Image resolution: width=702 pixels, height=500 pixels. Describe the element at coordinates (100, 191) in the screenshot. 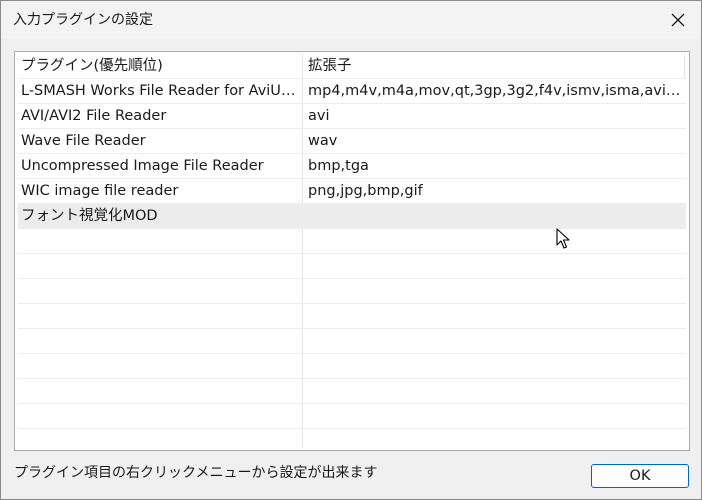

I see `plugin-name: WIC image file reader` at that location.